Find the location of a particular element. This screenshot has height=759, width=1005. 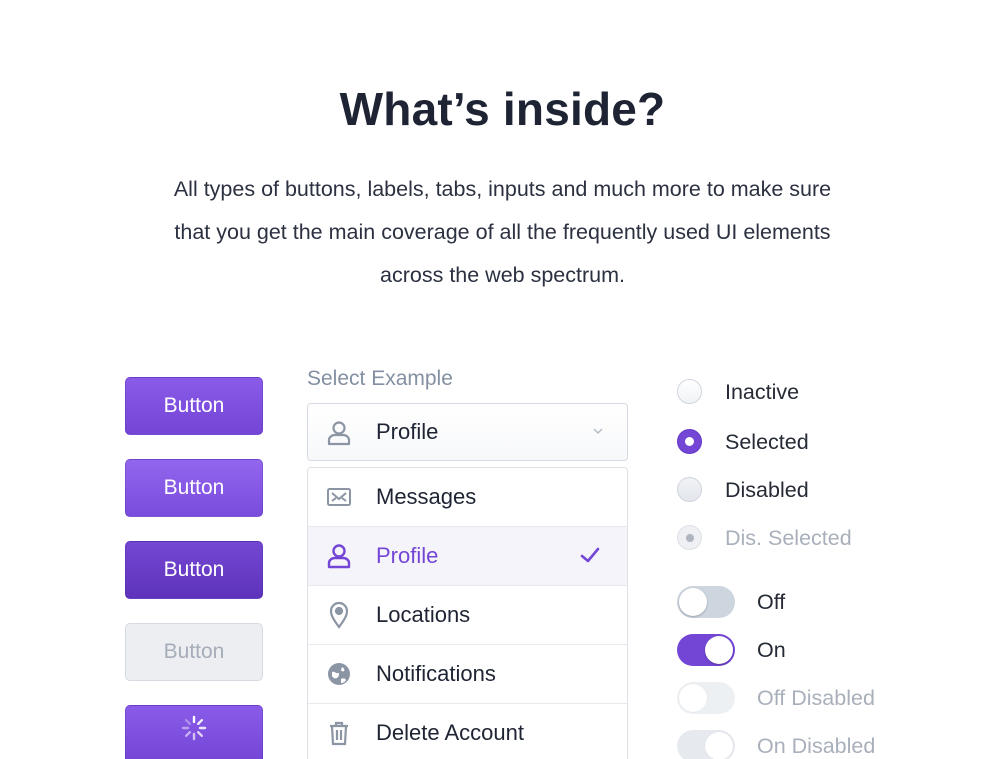

radio-label: Disabled is located at coordinates (767, 490).